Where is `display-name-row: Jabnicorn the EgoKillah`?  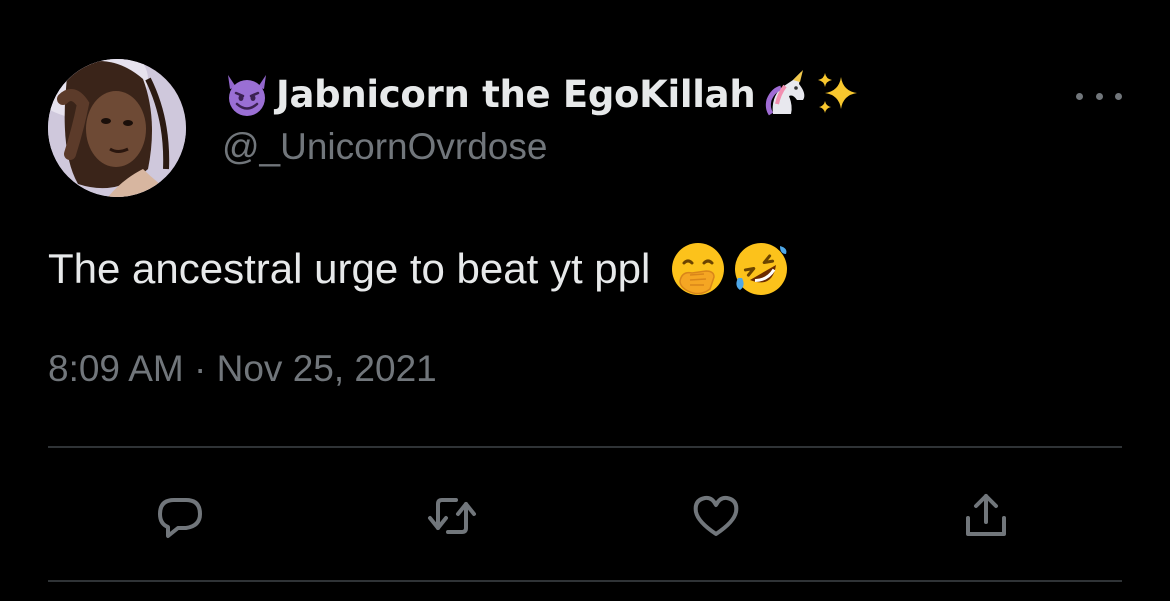 display-name-row: Jabnicorn the EgoKillah is located at coordinates (541, 94).